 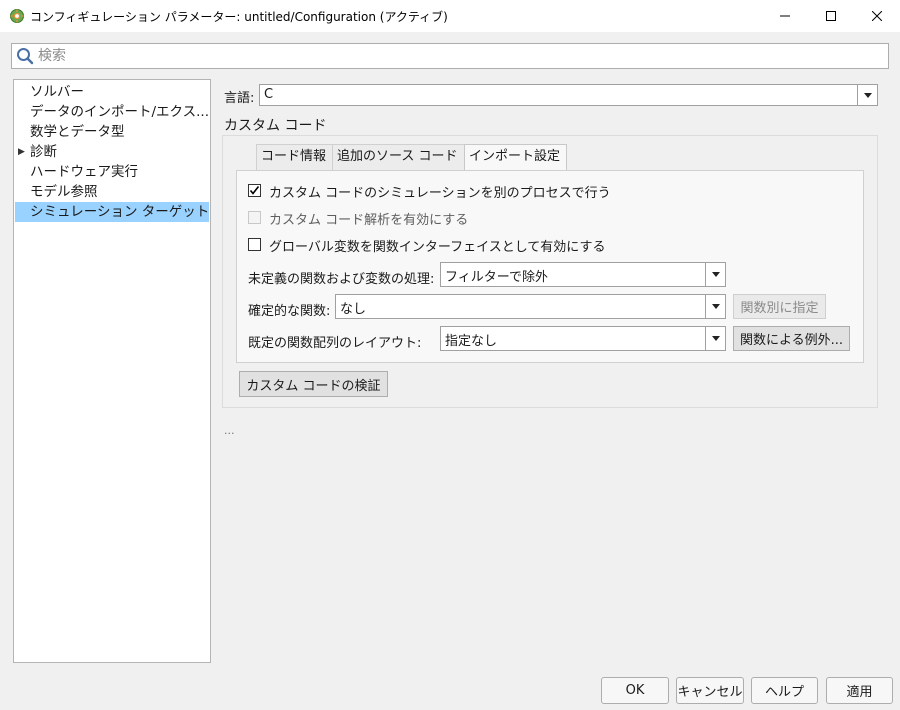 I want to click on tree-item-label: ハードウェア実行, so click(x=84, y=172).